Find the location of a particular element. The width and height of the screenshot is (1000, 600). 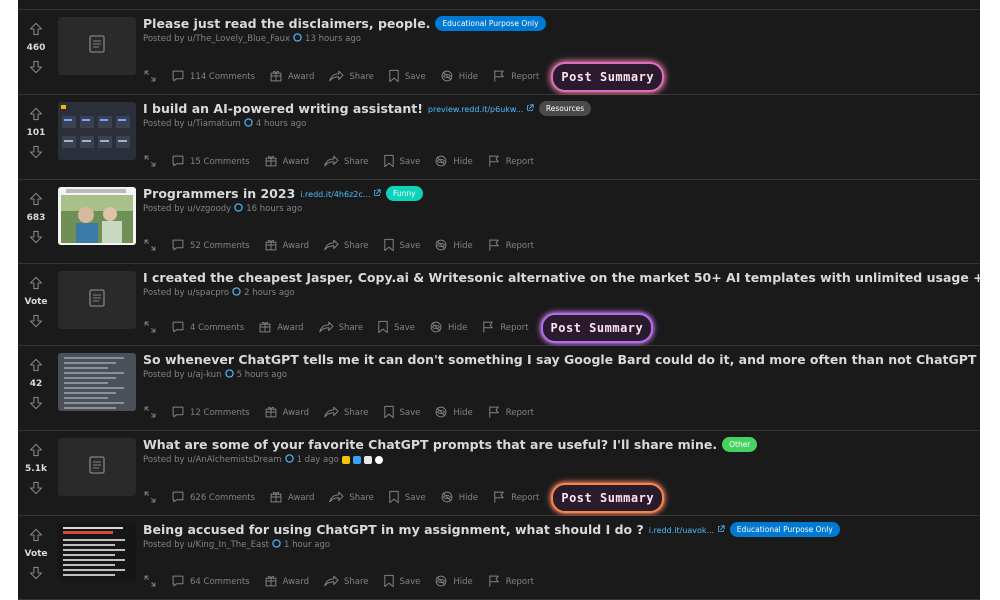

post-author: Posted by u/The_Lovely_Blue_Faux is located at coordinates (216, 39).